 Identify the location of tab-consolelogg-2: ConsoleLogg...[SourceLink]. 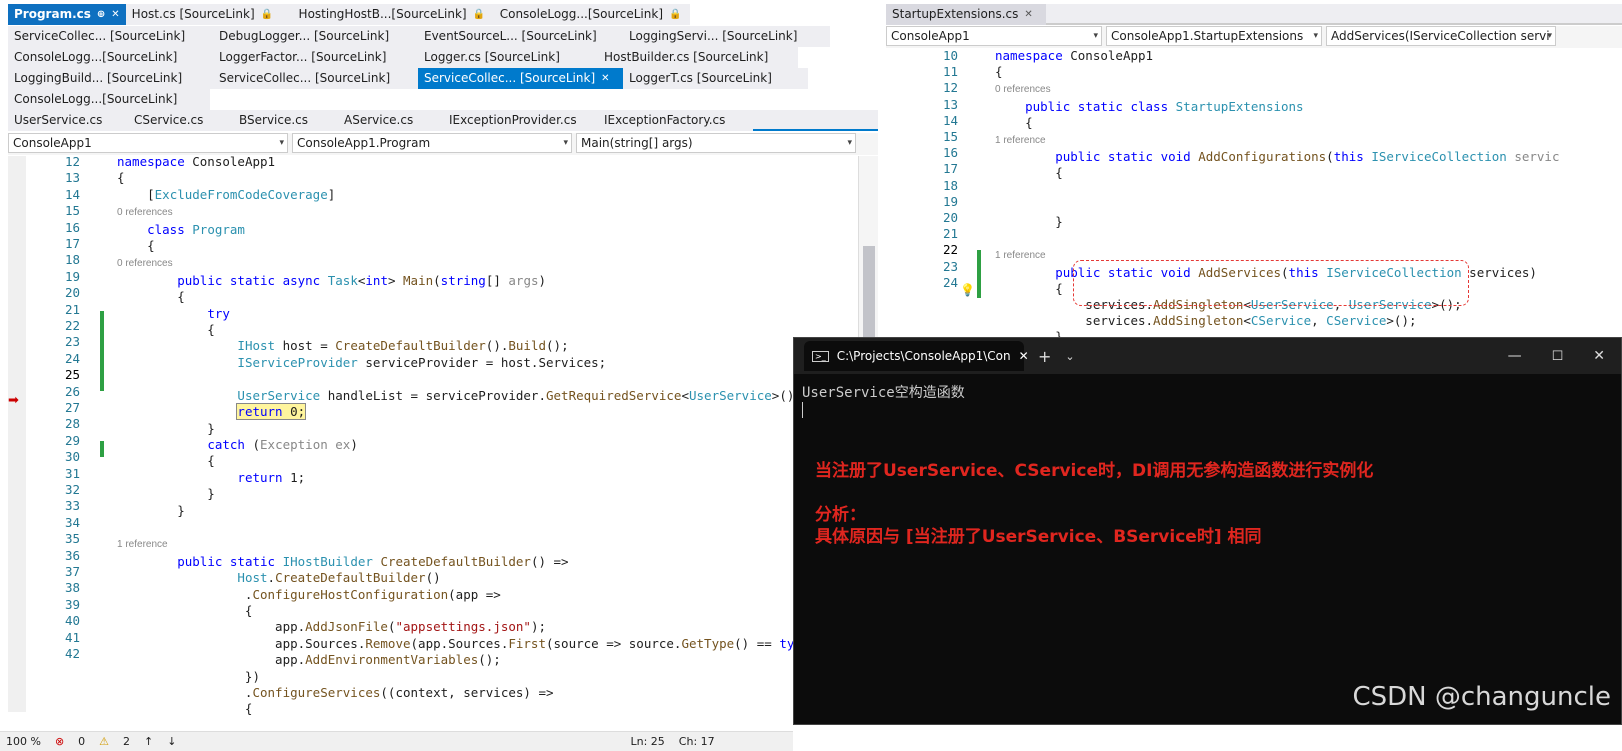
(110, 57).